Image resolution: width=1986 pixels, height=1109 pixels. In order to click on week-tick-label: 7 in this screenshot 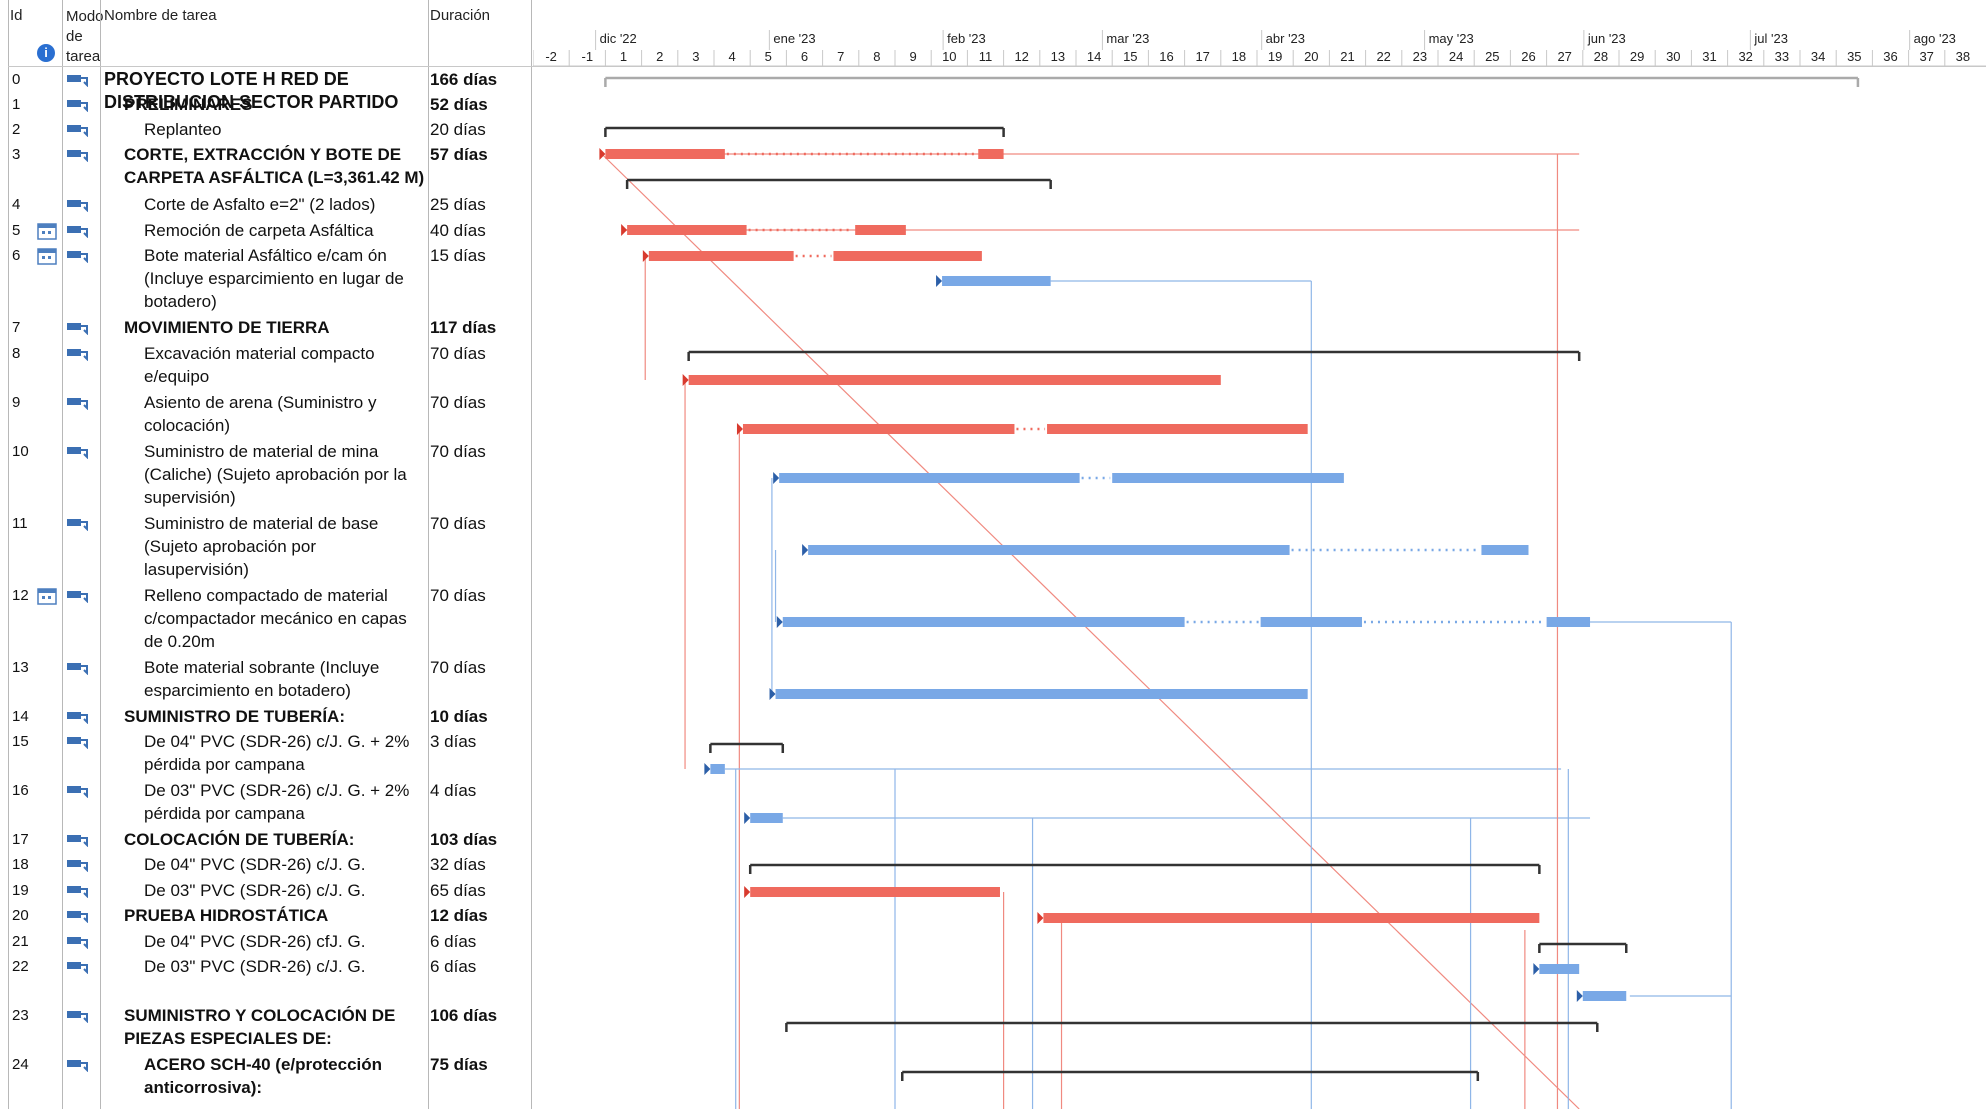, I will do `click(840, 56)`.